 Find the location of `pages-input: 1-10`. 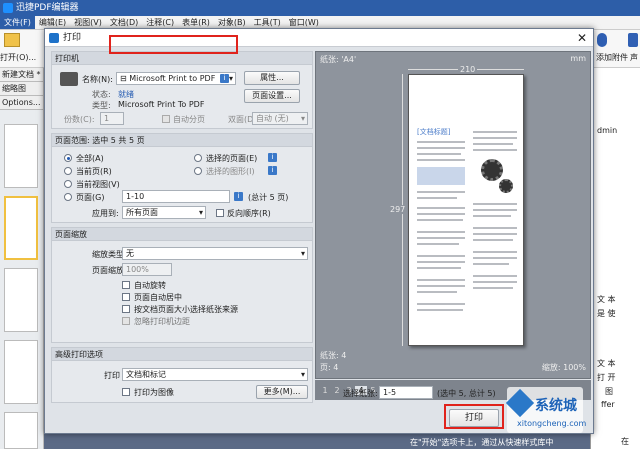

pages-input: 1-10 is located at coordinates (176, 196).